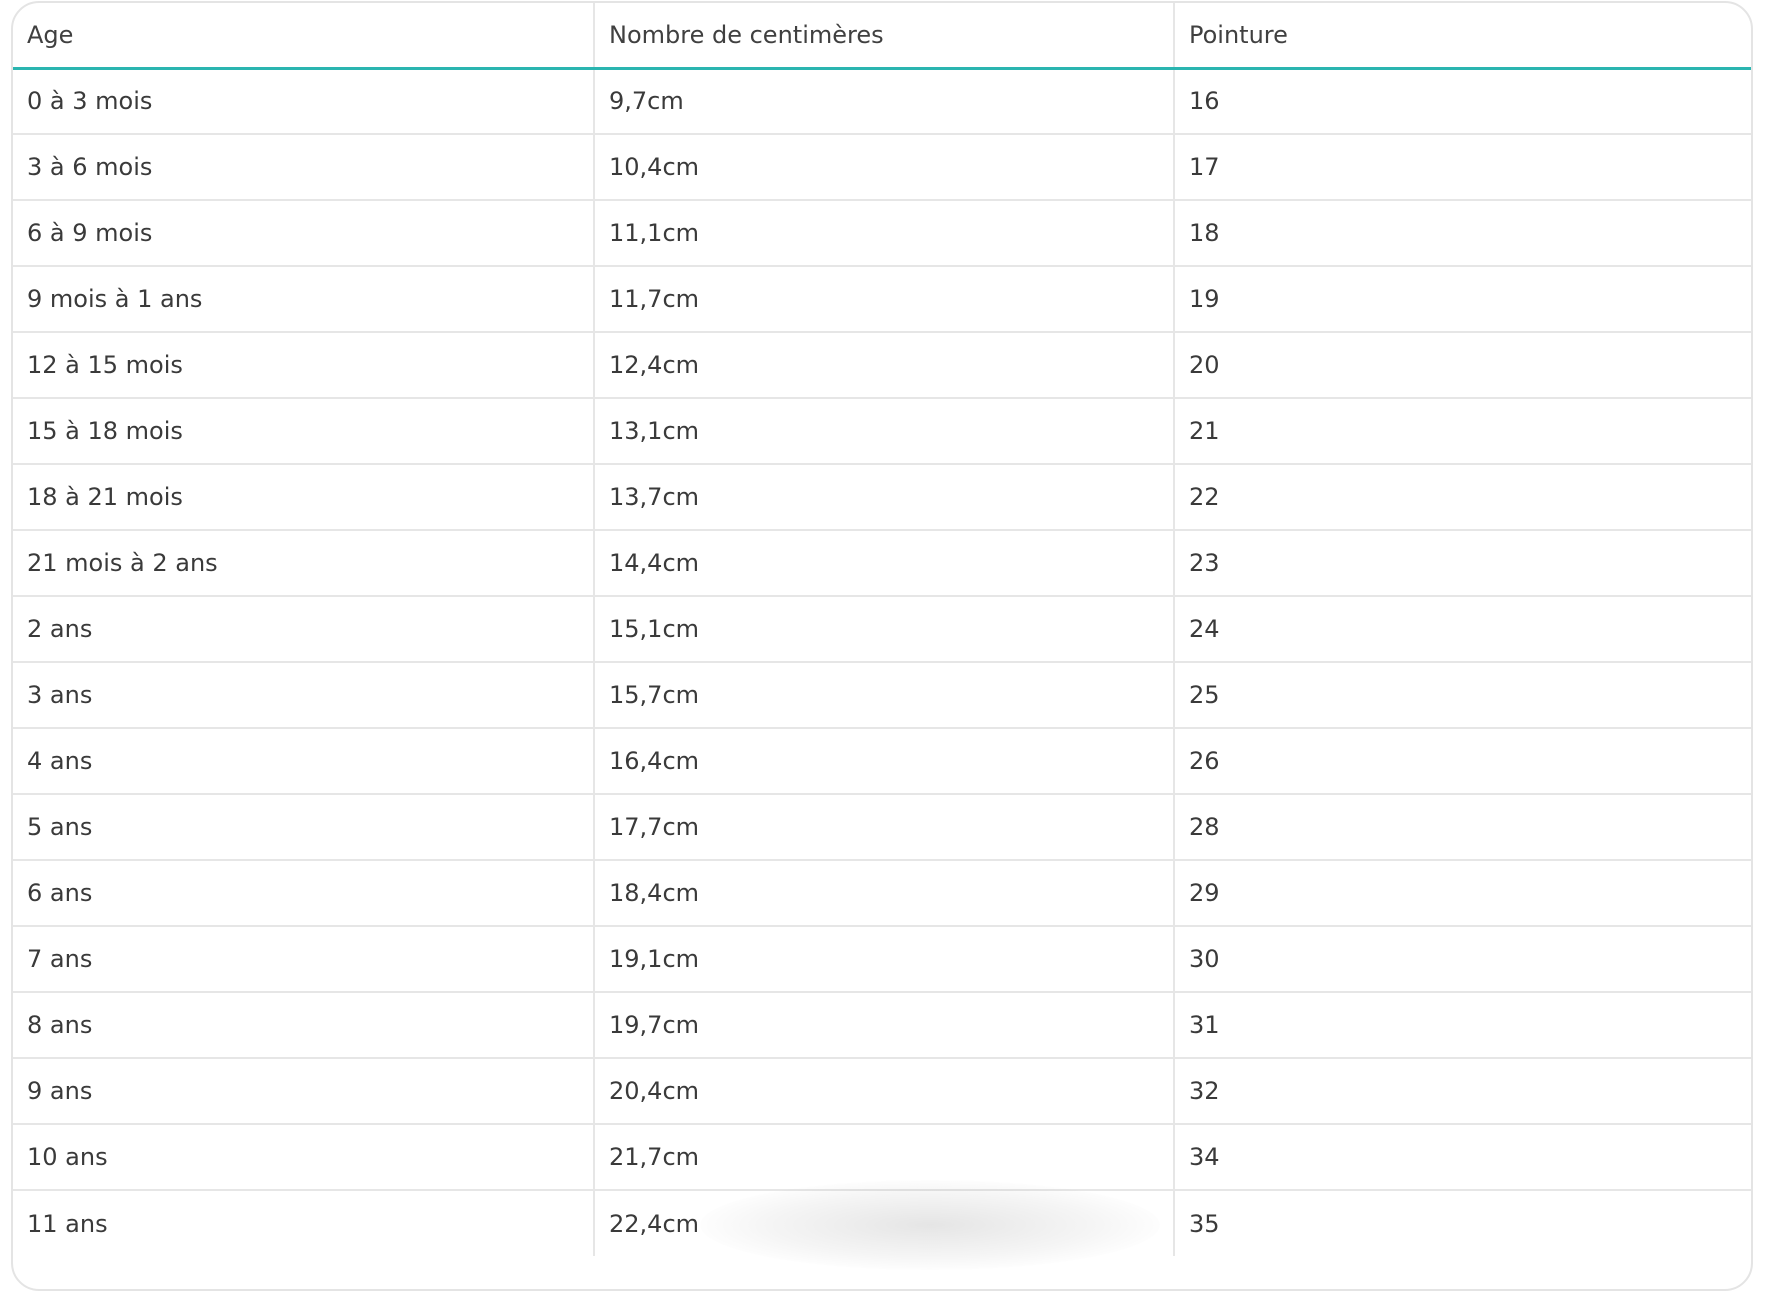 The height and width of the screenshot is (1291, 1772). Describe the element at coordinates (303, 36) in the screenshot. I see `header-age: Age` at that location.